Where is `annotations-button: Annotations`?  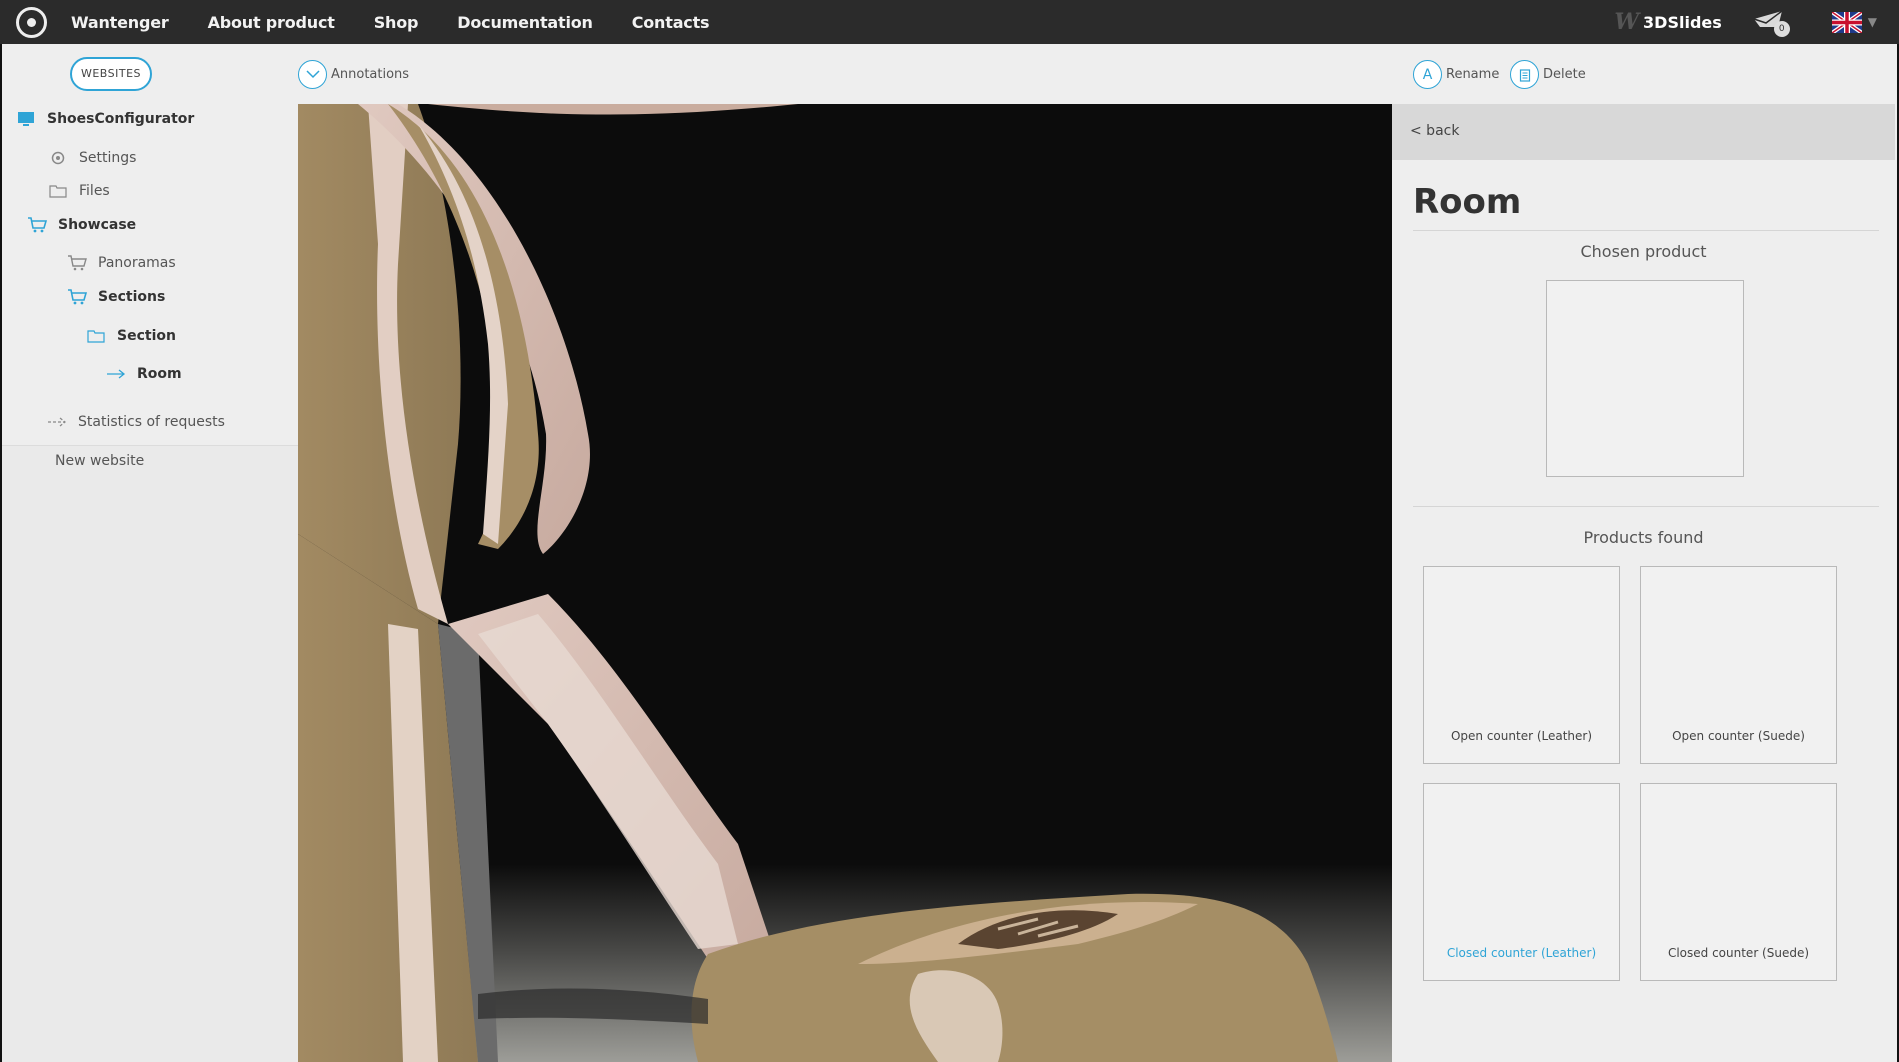 annotations-button: Annotations is located at coordinates (353, 74).